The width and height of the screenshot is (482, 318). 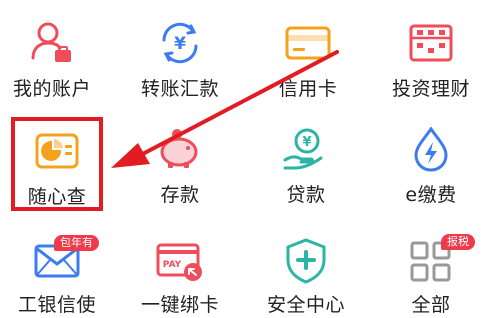 I want to click on hand-coin-icon: ¥, so click(x=306, y=149).